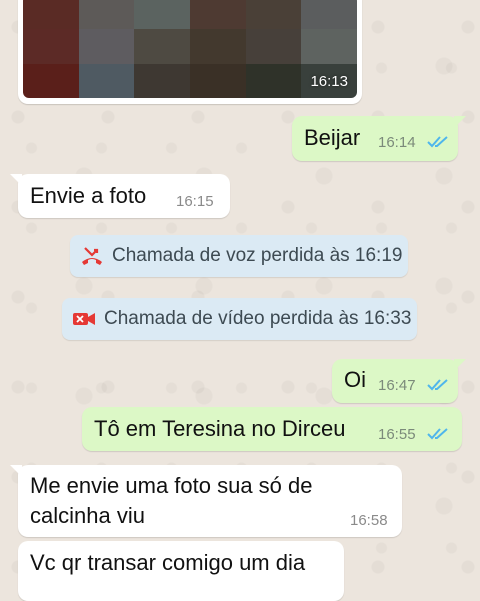 This screenshot has width=480, height=601. What do you see at coordinates (257, 255) in the screenshot?
I see `system-message-text: Chamada de voz perdida às 16:19` at bounding box center [257, 255].